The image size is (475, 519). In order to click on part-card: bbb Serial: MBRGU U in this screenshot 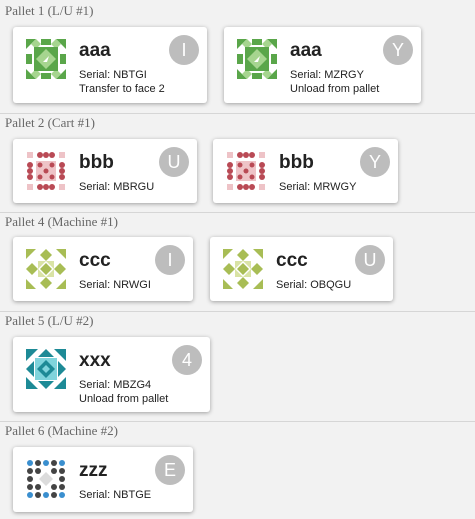, I will do `click(105, 171)`.